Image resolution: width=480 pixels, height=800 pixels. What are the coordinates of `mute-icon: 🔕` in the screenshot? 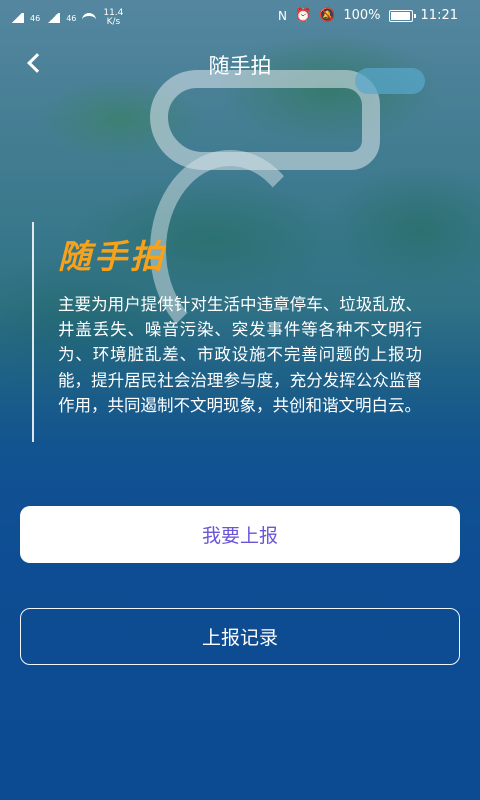 It's located at (327, 15).